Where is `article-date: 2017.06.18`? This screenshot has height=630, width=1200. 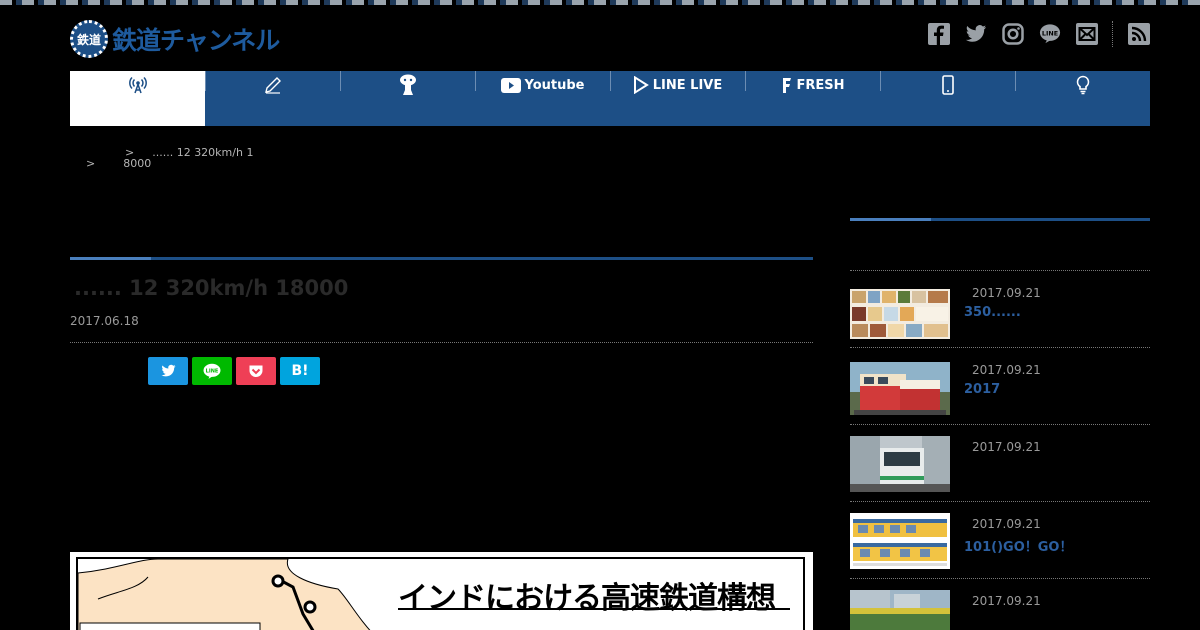 article-date: 2017.06.18 is located at coordinates (104, 321).